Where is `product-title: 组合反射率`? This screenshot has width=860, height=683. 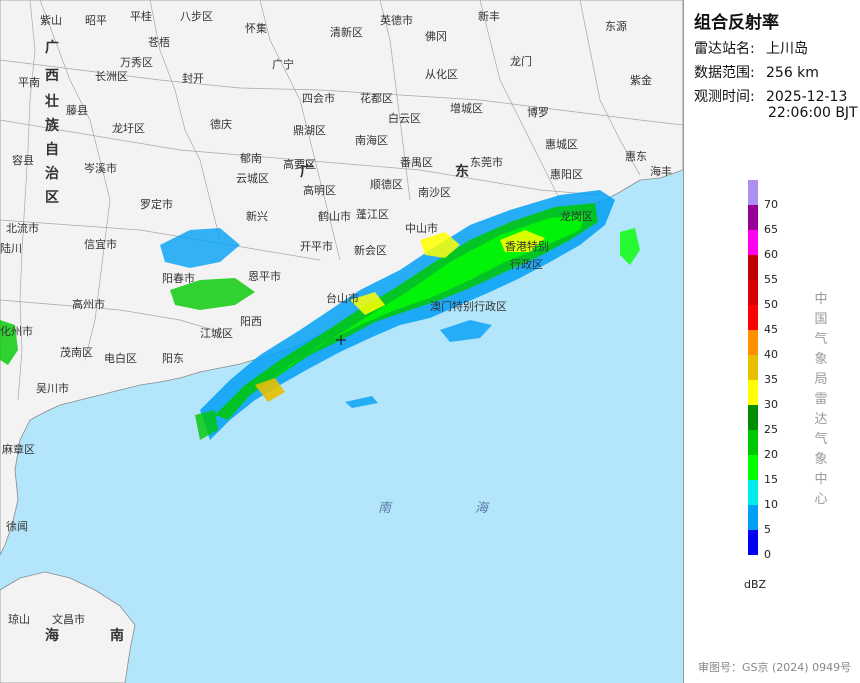
product-title: 组合反射率 is located at coordinates (736, 23).